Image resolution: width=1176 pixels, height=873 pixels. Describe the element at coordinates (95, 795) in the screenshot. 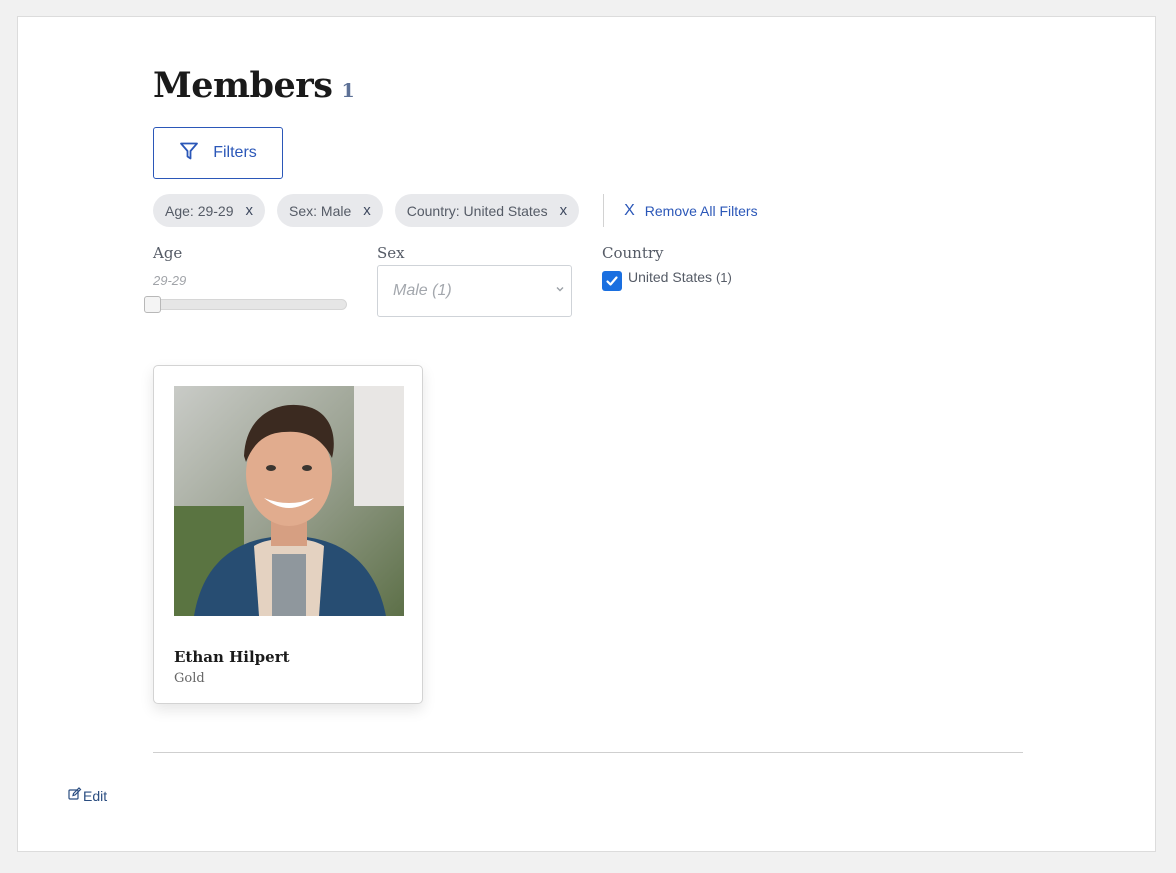

I see `edit-label: Edit` at that location.